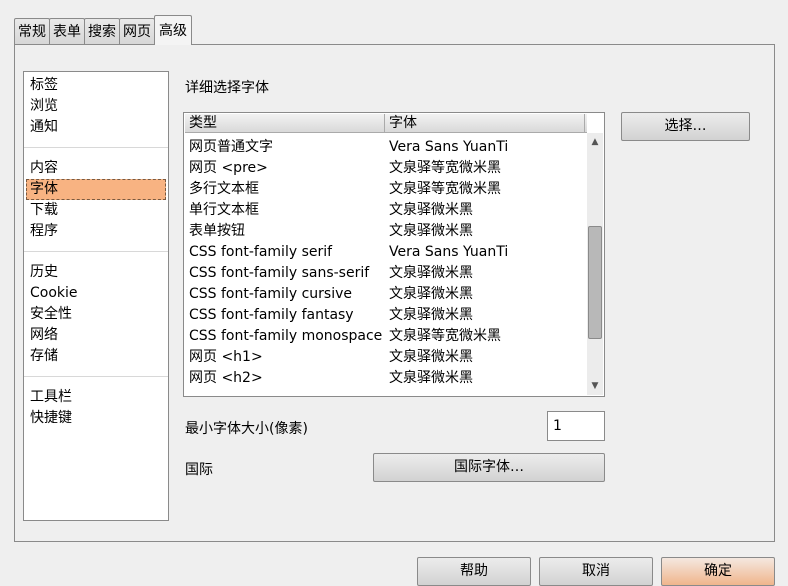 The image size is (788, 586). Describe the element at coordinates (67, 31) in the screenshot. I see `tab-forms: 表单` at that location.